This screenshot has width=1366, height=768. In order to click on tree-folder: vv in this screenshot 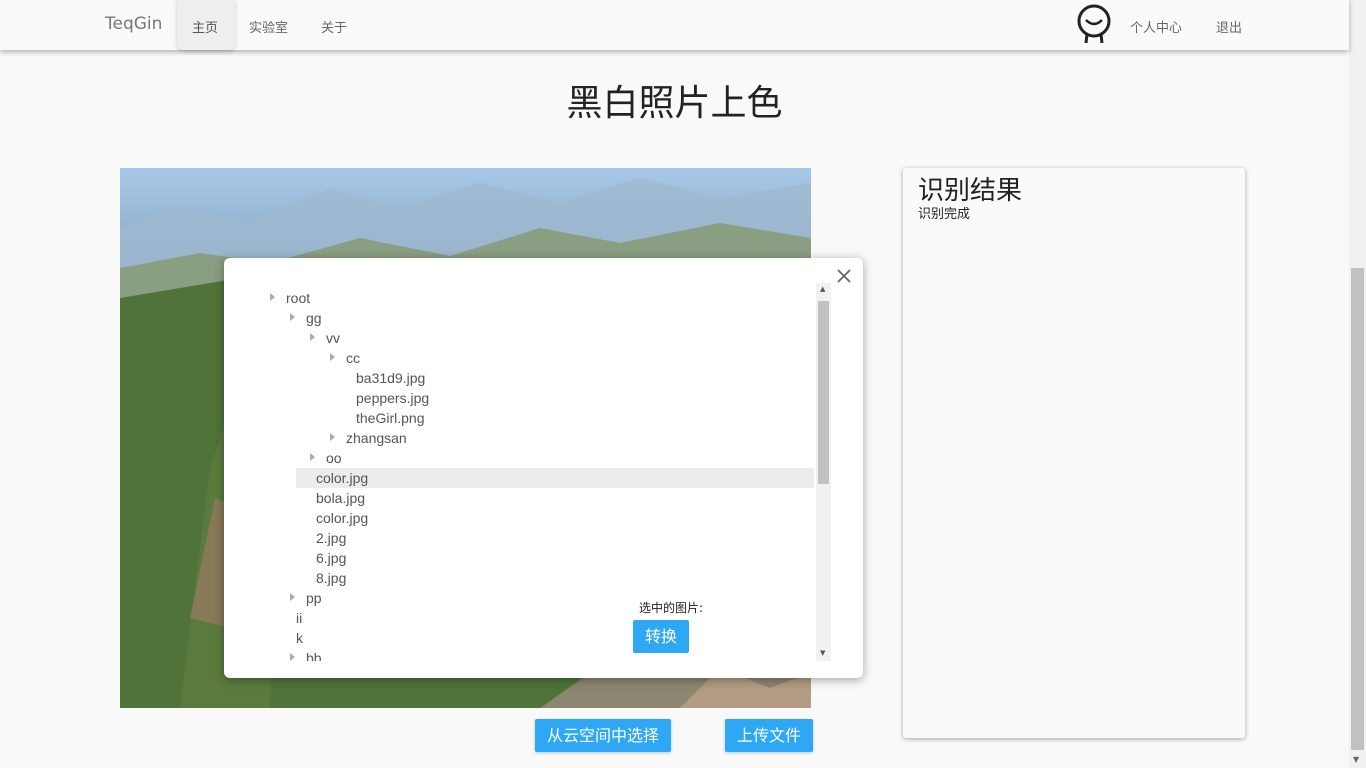, I will do `click(534, 338)`.